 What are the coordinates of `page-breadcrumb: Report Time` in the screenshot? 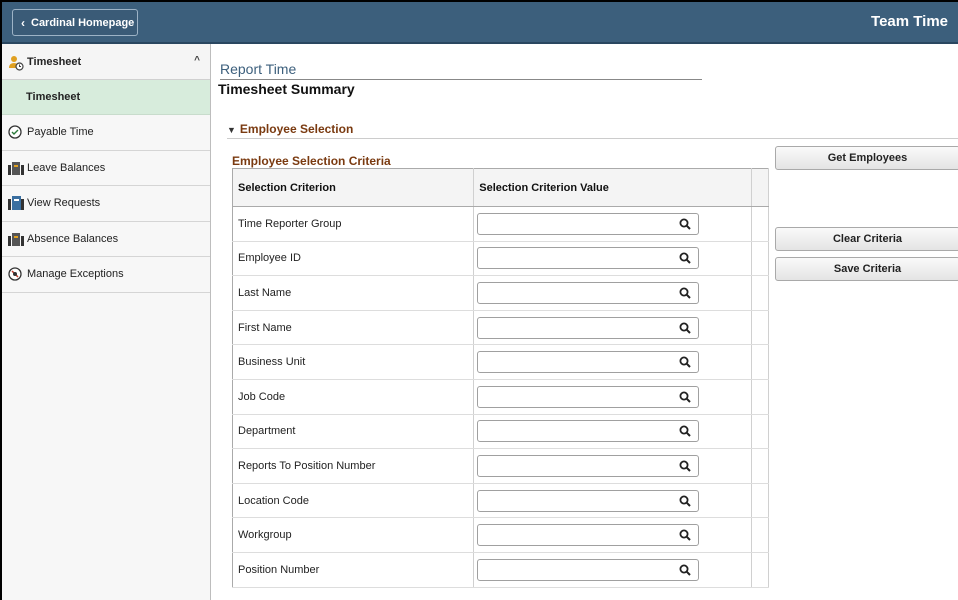 It's located at (258, 69).